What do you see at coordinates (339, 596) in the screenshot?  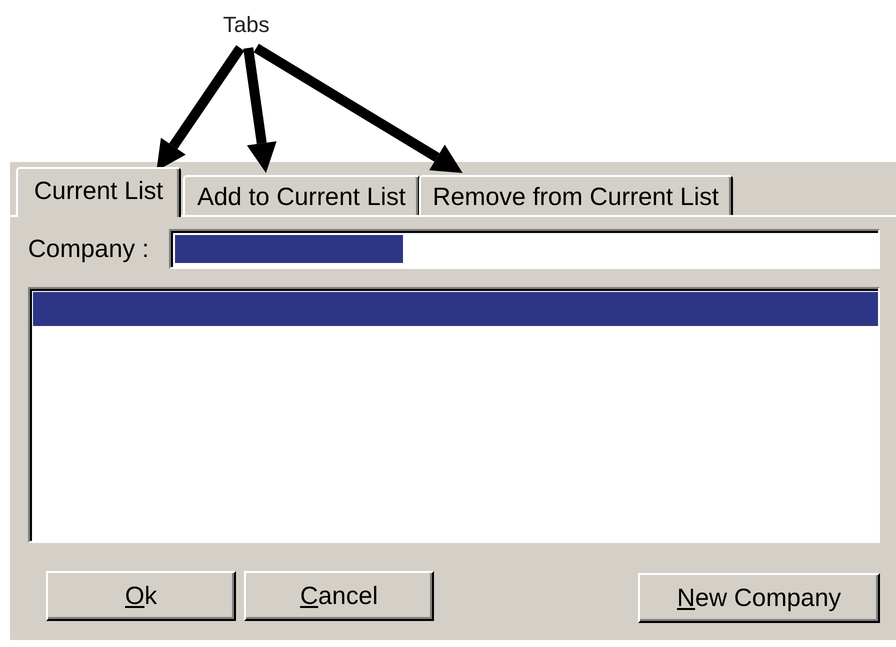 I see `dialog-button: Cancel` at bounding box center [339, 596].